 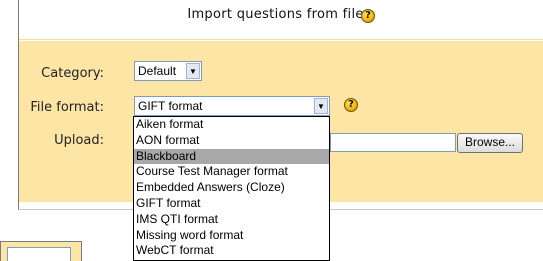 I want to click on bottom-input-fragment, so click(x=39, y=254).